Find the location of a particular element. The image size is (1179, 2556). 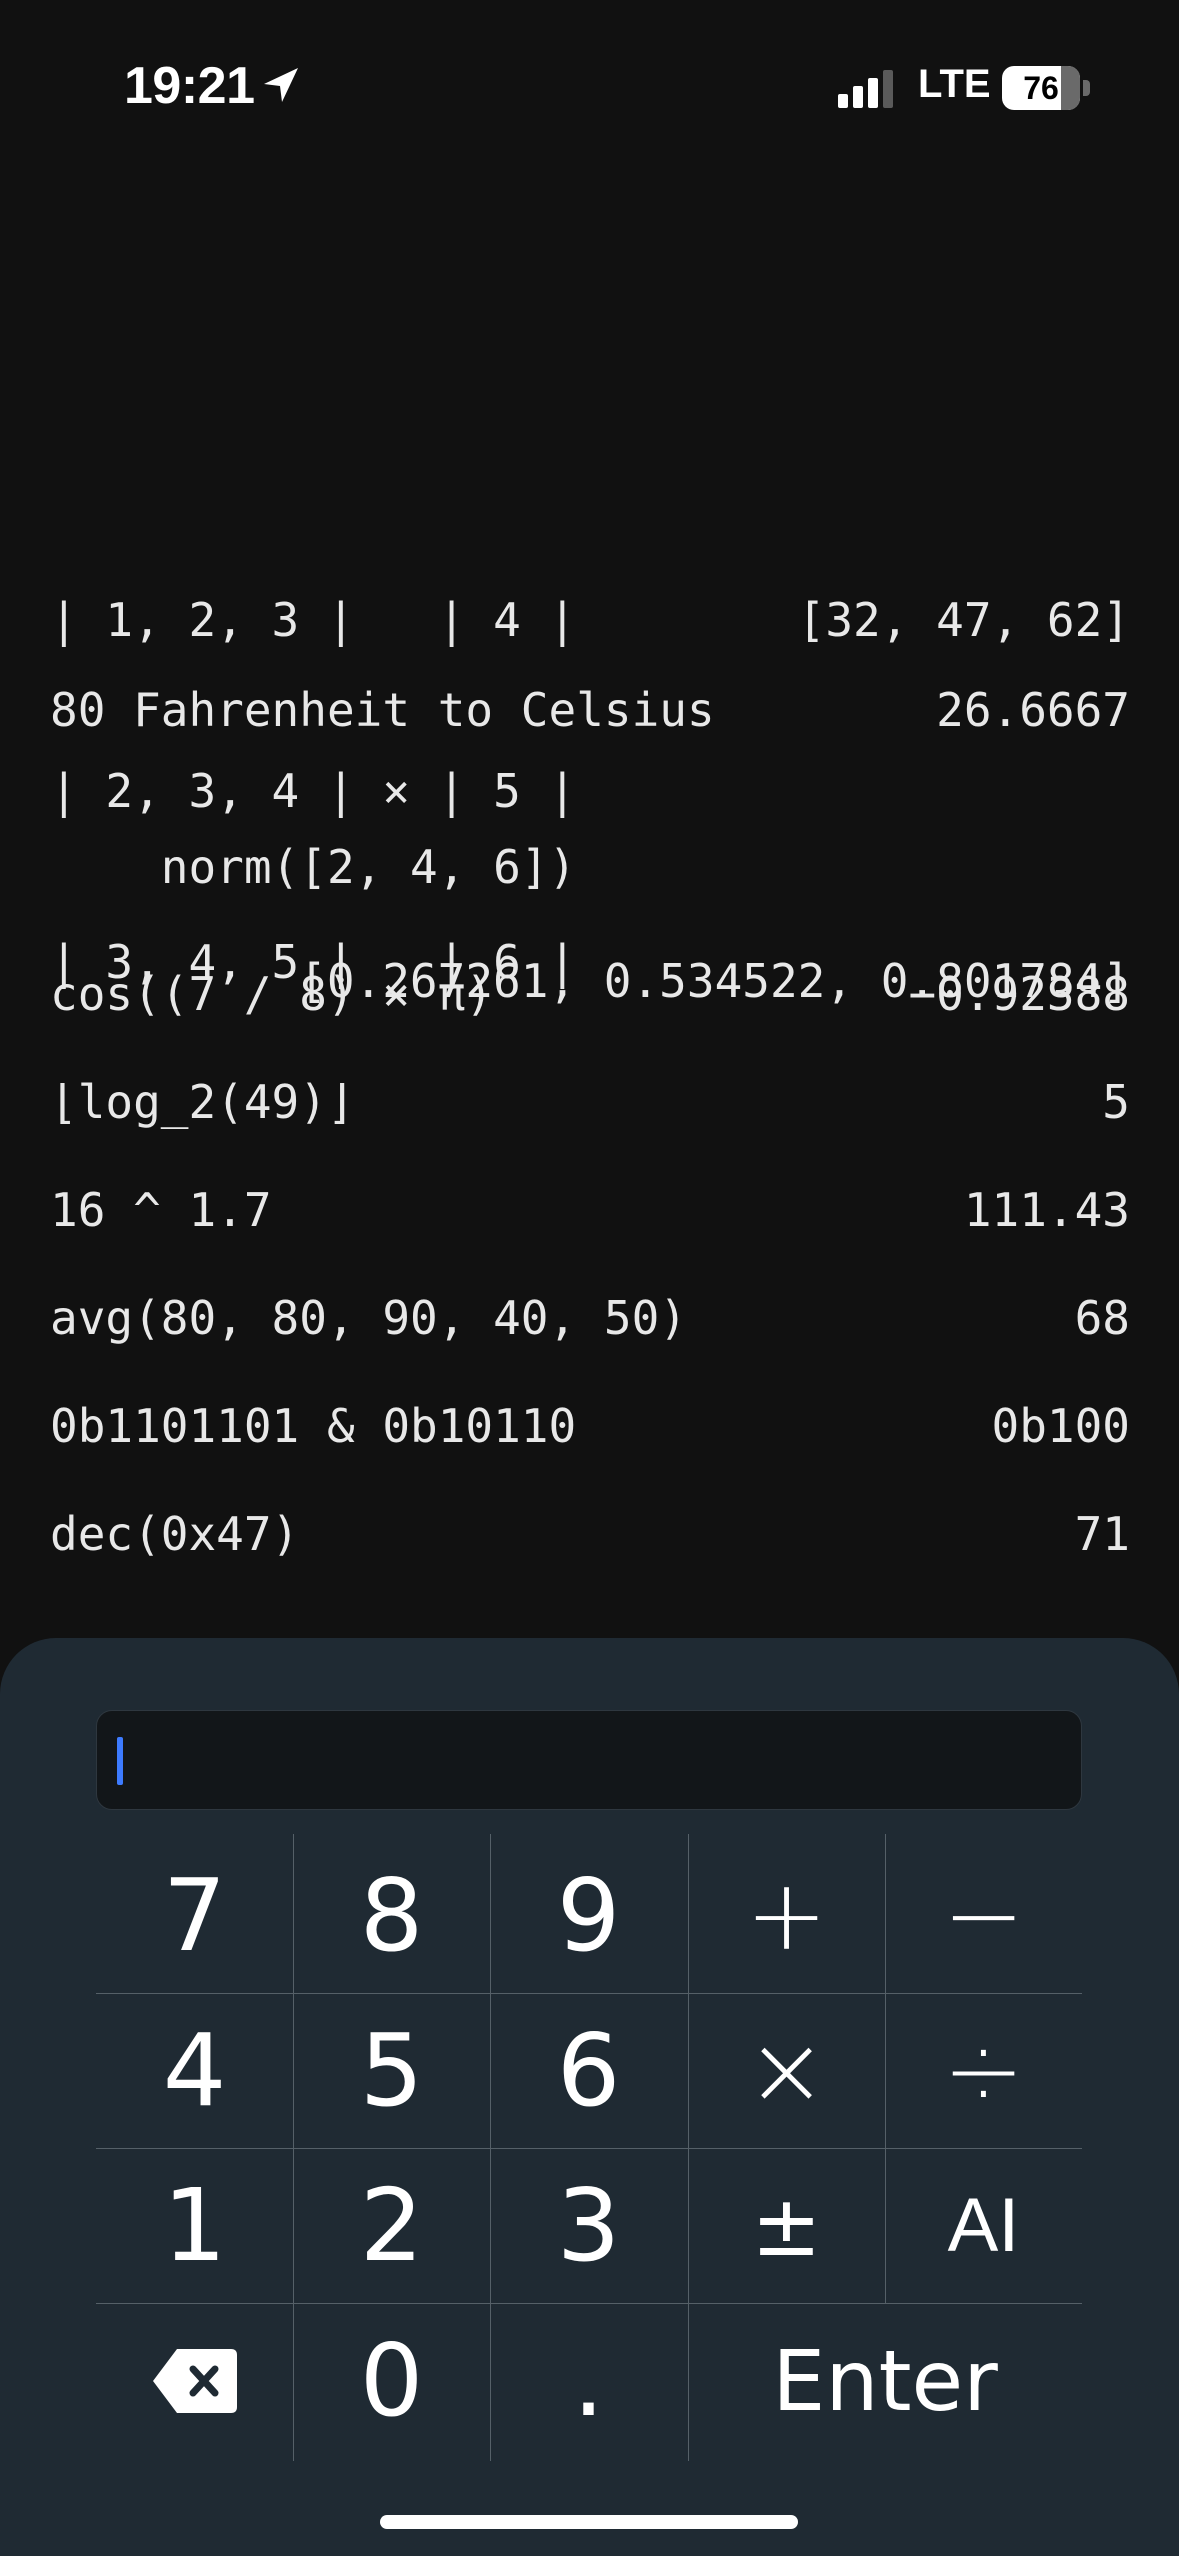

history-result: 0b100 is located at coordinates (1060, 1426).